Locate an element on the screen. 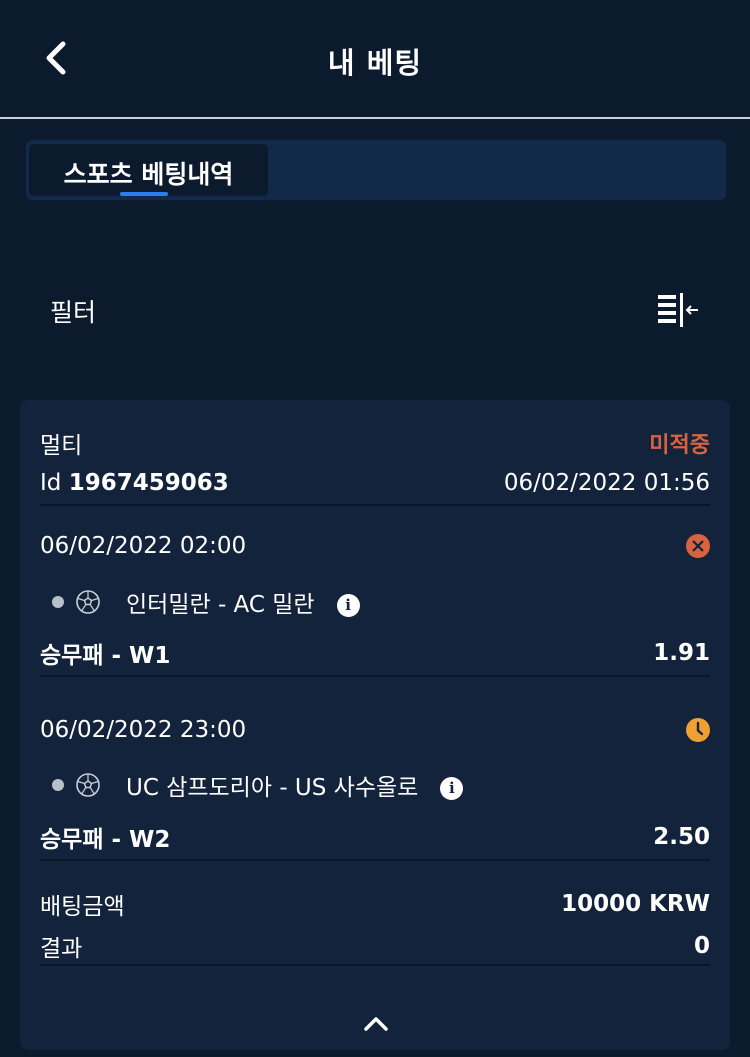 This screenshot has height=1057, width=750. selection-event-row: UC 삼프도리아 - US 사수올로 i is located at coordinates (258, 785).